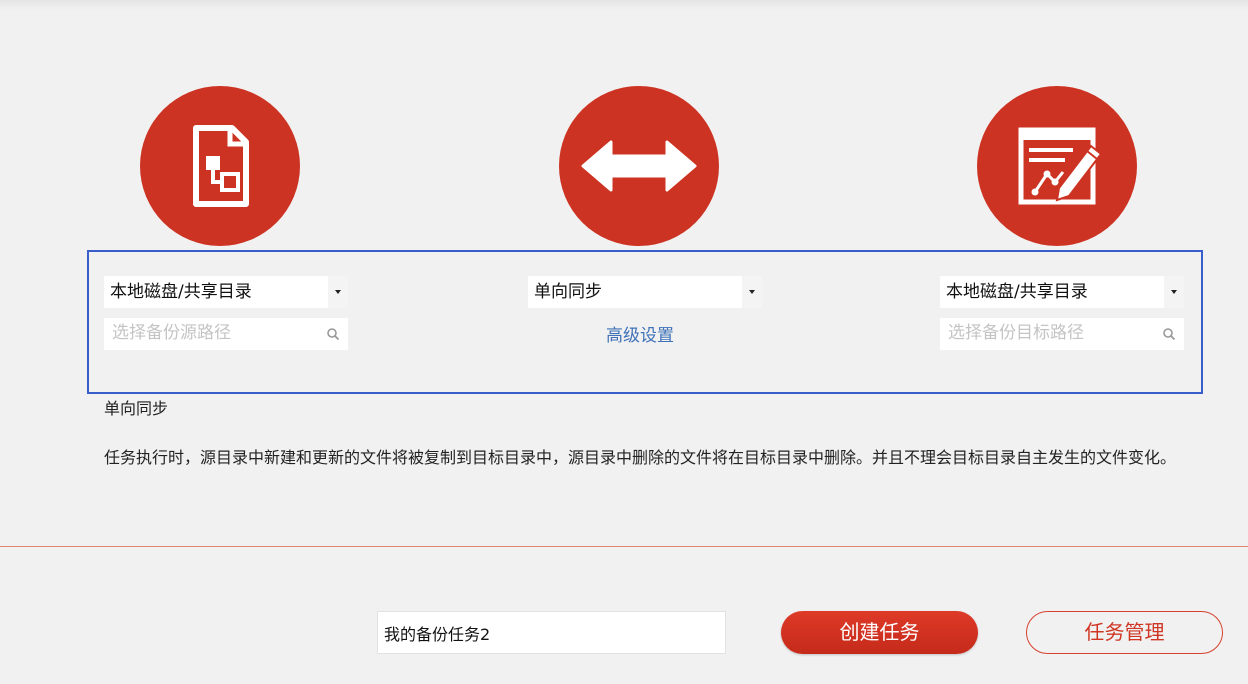 This screenshot has height=684, width=1248. Describe the element at coordinates (208, 333) in the screenshot. I see `source-path-input` at that location.